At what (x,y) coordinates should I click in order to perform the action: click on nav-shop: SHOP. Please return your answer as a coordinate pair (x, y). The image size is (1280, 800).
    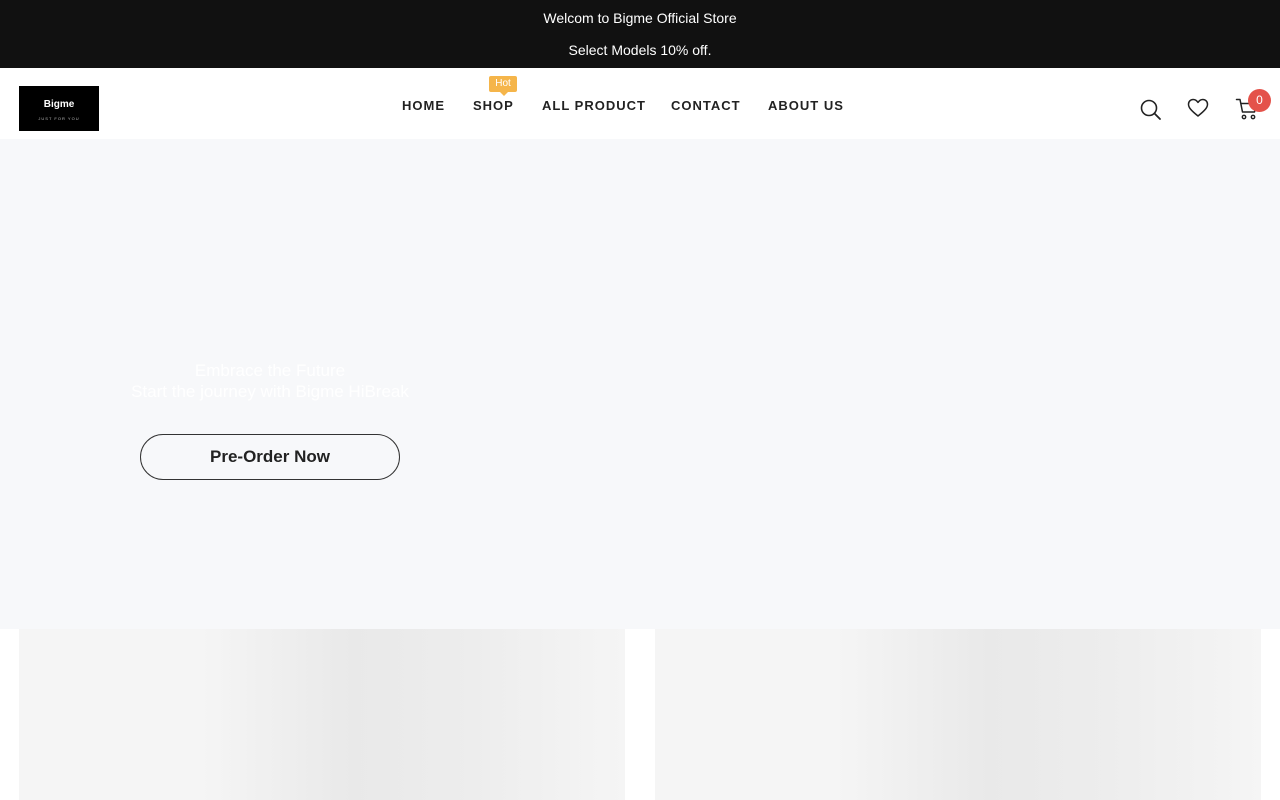
    Looking at the image, I should click on (493, 105).